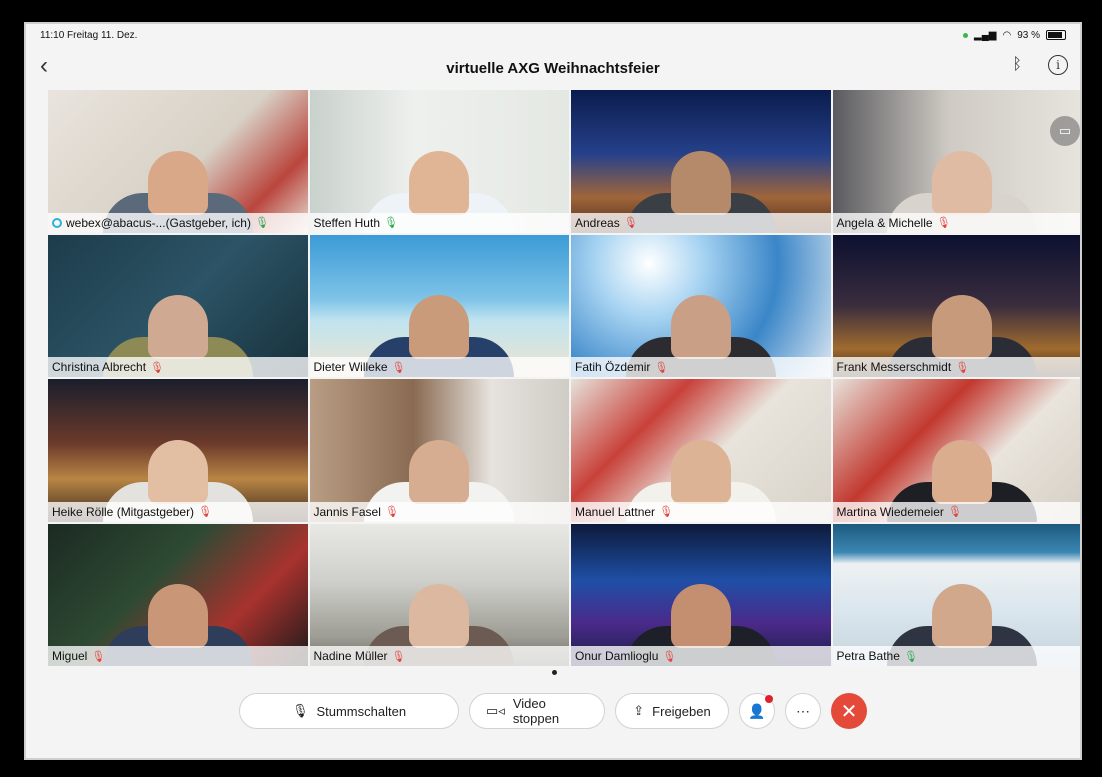 The image size is (1102, 777). Describe the element at coordinates (701, 511) in the screenshot. I see `participant-name-bar: Manuel Lattner 🎙` at that location.